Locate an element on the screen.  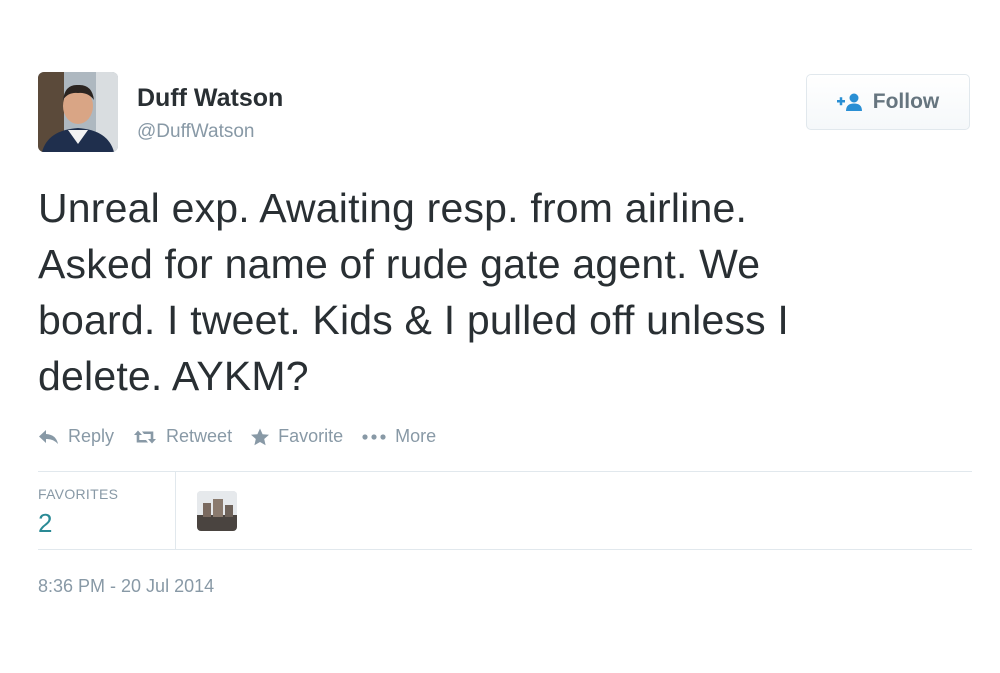
stats-vertical-divider is located at coordinates (175, 510).